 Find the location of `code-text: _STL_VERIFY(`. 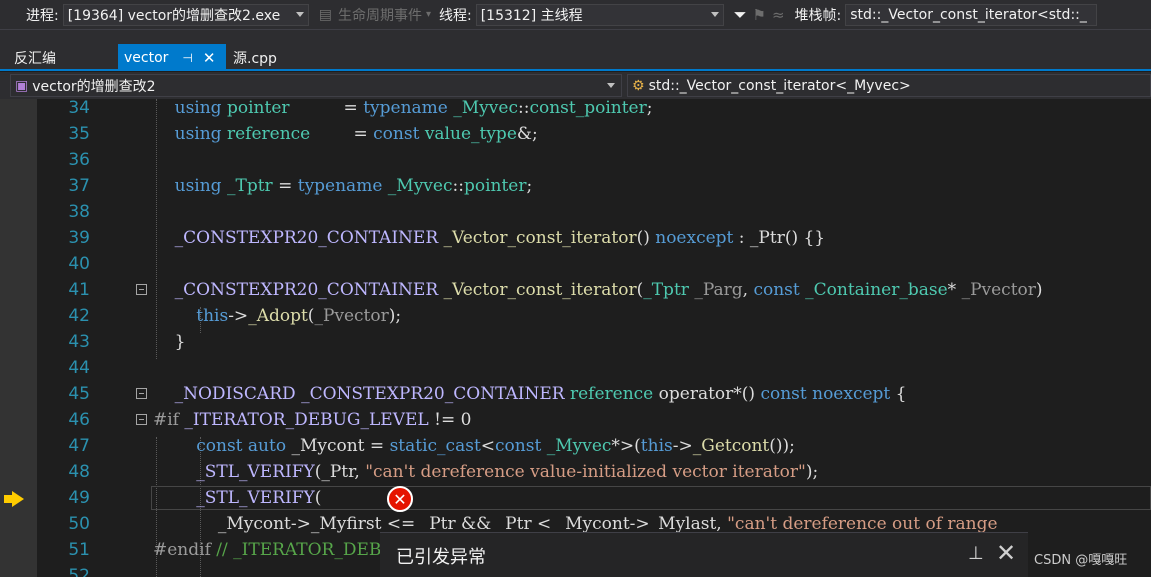

code-text: _STL_VERIFY( is located at coordinates (259, 498).